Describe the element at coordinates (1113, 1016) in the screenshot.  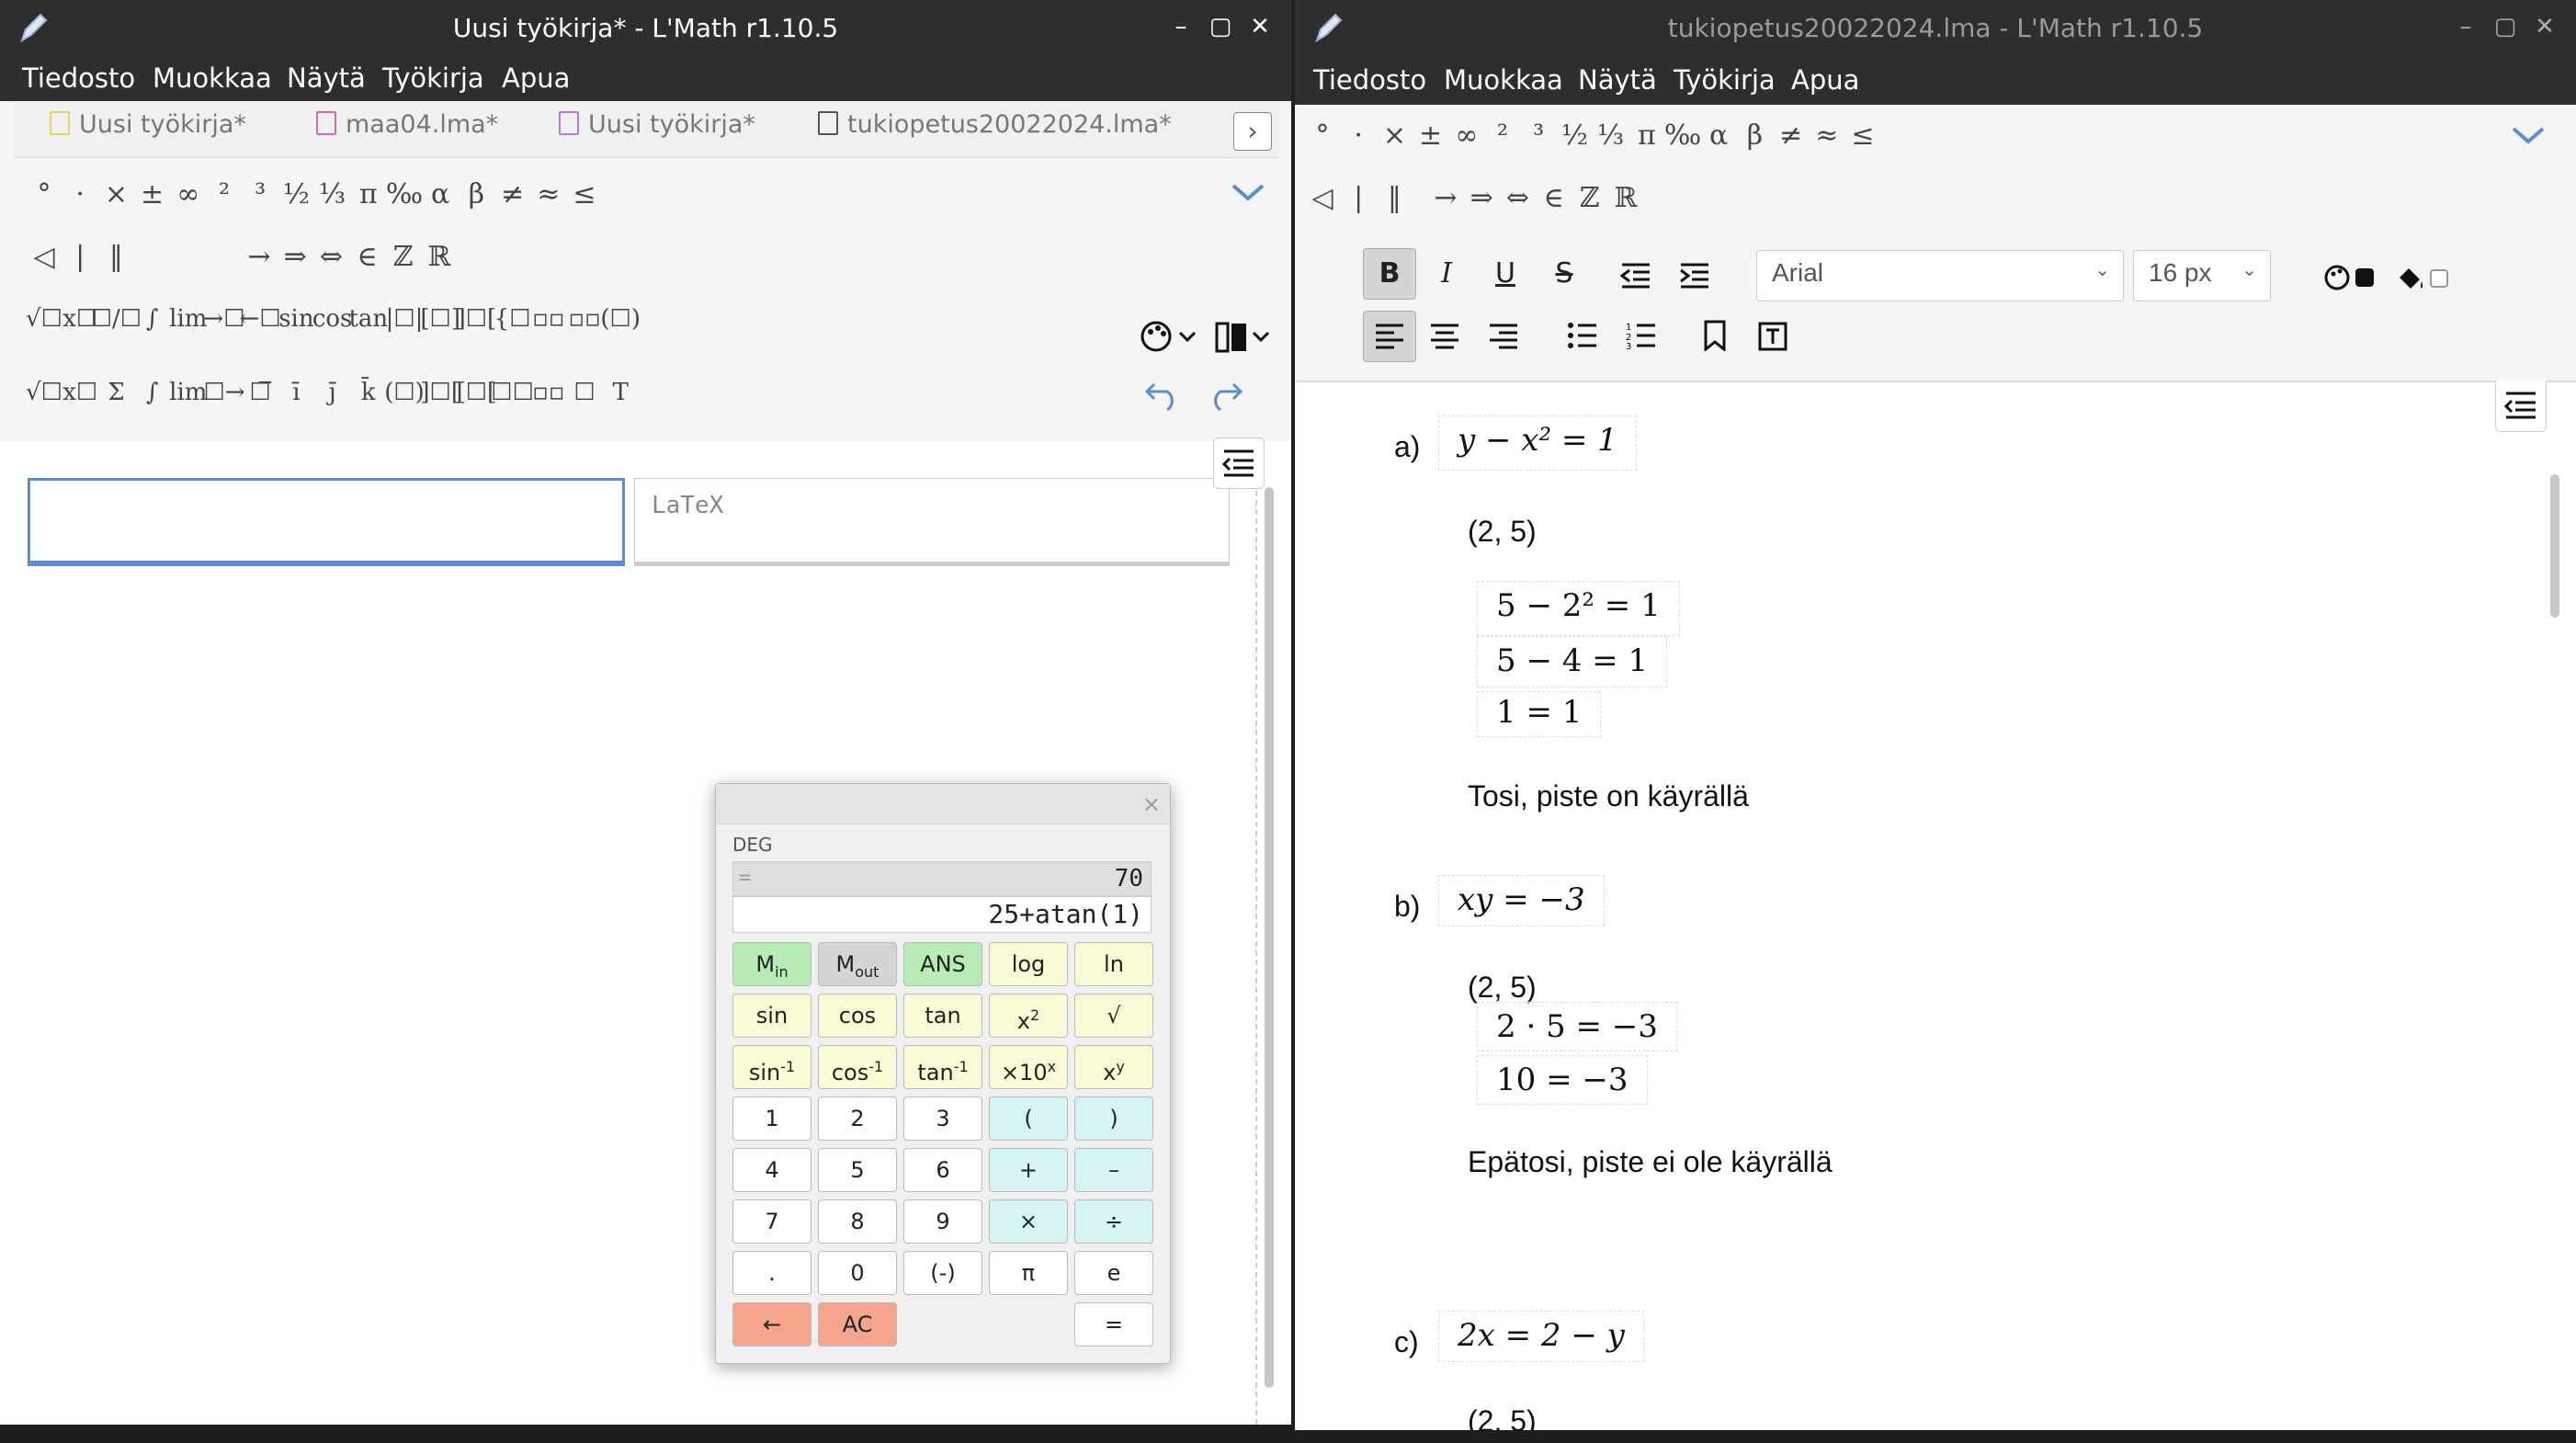
I see `calc-key-1-4: √` at that location.